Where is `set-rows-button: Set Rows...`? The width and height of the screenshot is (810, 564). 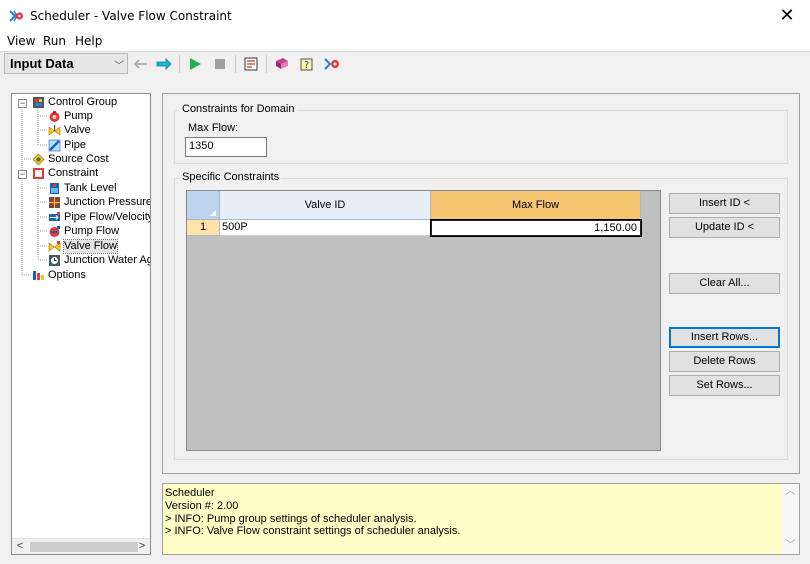
set-rows-button: Set Rows... is located at coordinates (724, 385).